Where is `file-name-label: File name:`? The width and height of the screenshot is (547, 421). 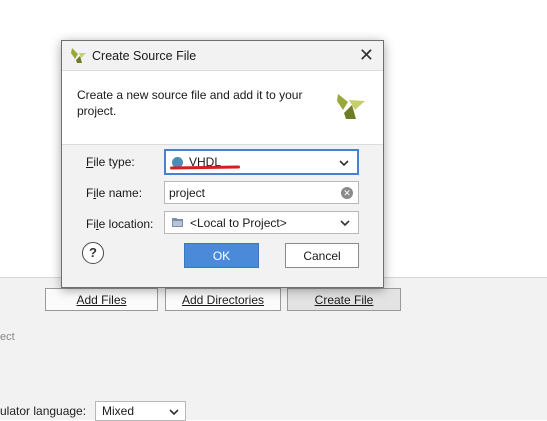
file-name-label: File name: is located at coordinates (114, 193).